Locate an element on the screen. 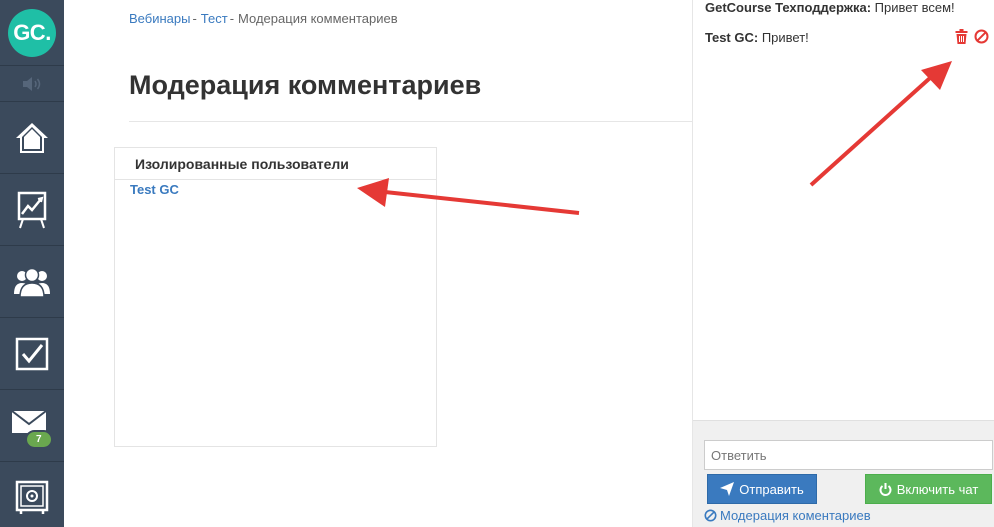 The width and height of the screenshot is (994, 527). users-icon is located at coordinates (32, 282).